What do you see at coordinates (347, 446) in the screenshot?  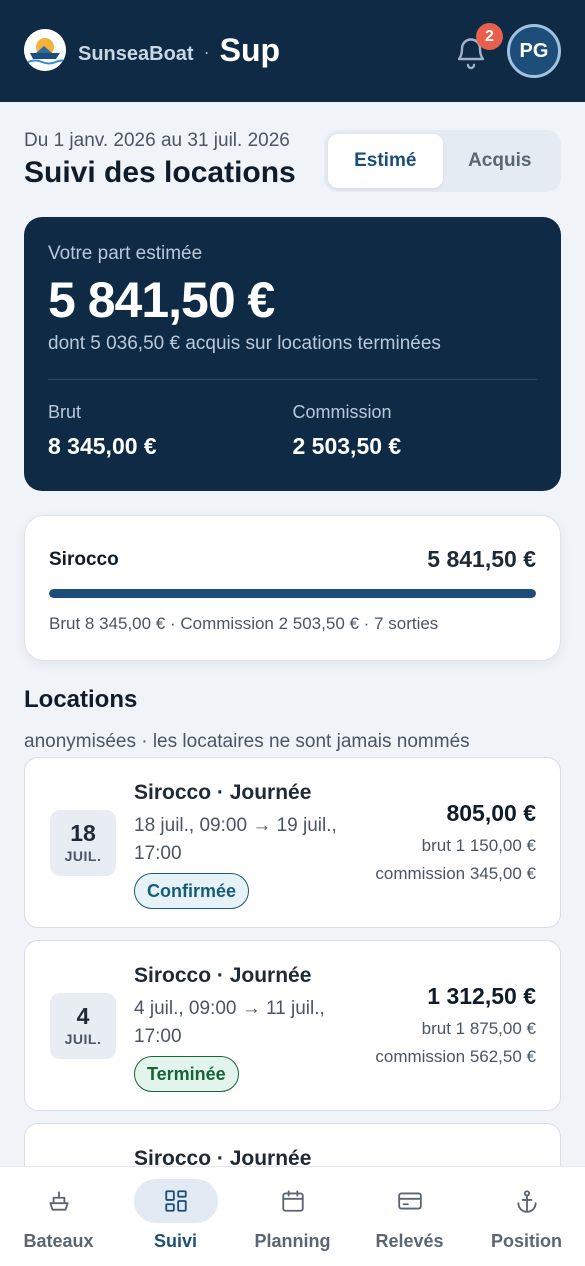 I see `commission-value: 2 503,50 €` at bounding box center [347, 446].